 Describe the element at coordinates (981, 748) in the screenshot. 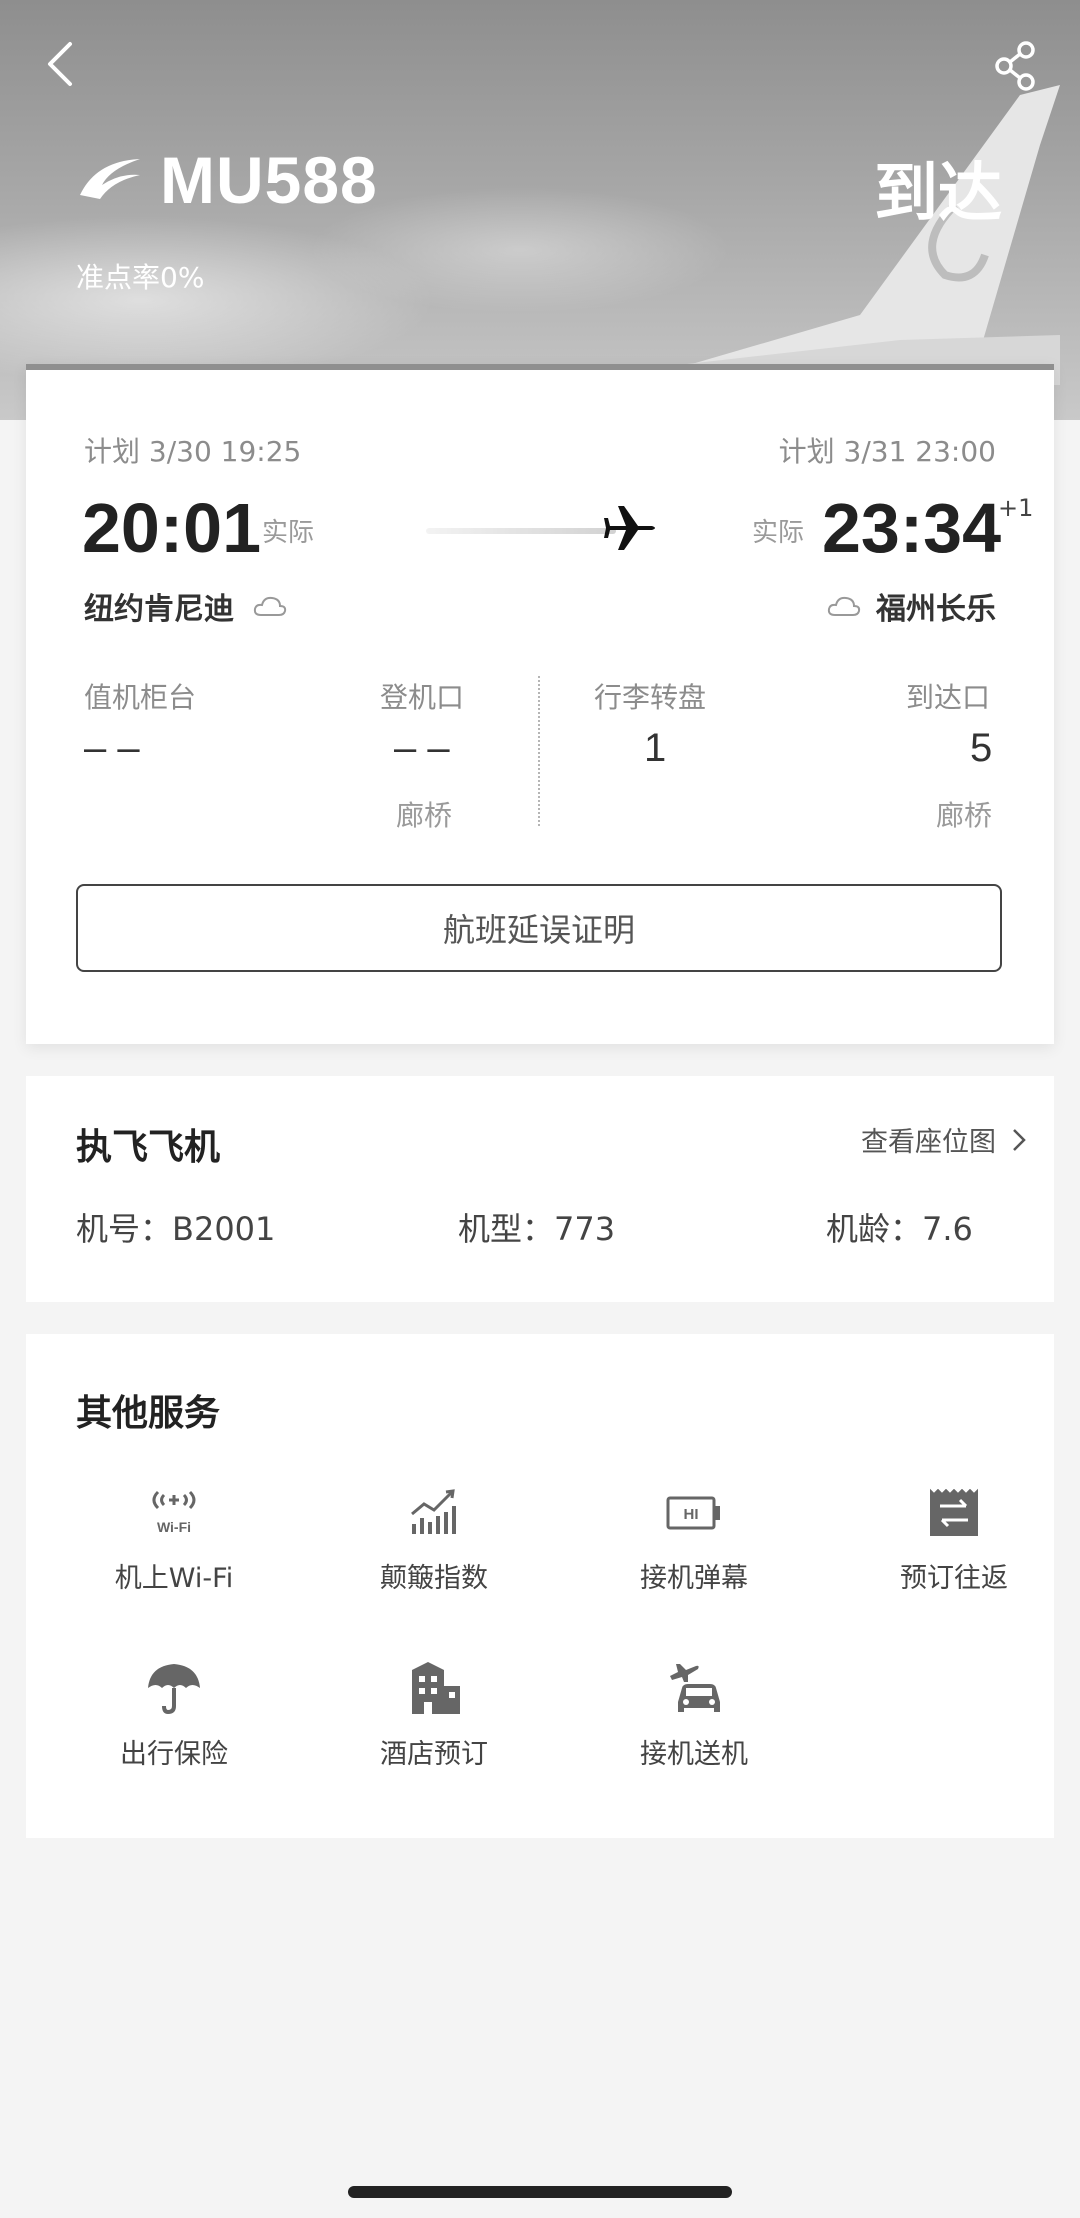

I see `arrival-exit-value: 5` at that location.